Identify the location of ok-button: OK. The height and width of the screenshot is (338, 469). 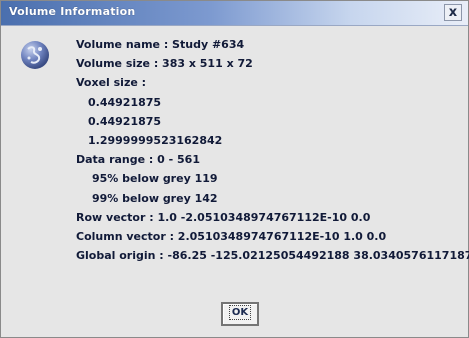
(240, 314).